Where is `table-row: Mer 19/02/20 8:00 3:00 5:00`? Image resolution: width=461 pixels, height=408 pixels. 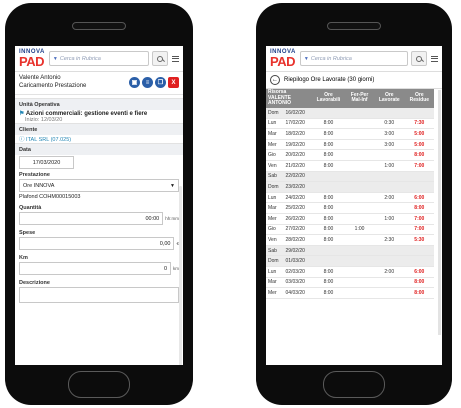 table-row: Mer 19/02/20 8:00 3:00 5:00 is located at coordinates (350, 145).